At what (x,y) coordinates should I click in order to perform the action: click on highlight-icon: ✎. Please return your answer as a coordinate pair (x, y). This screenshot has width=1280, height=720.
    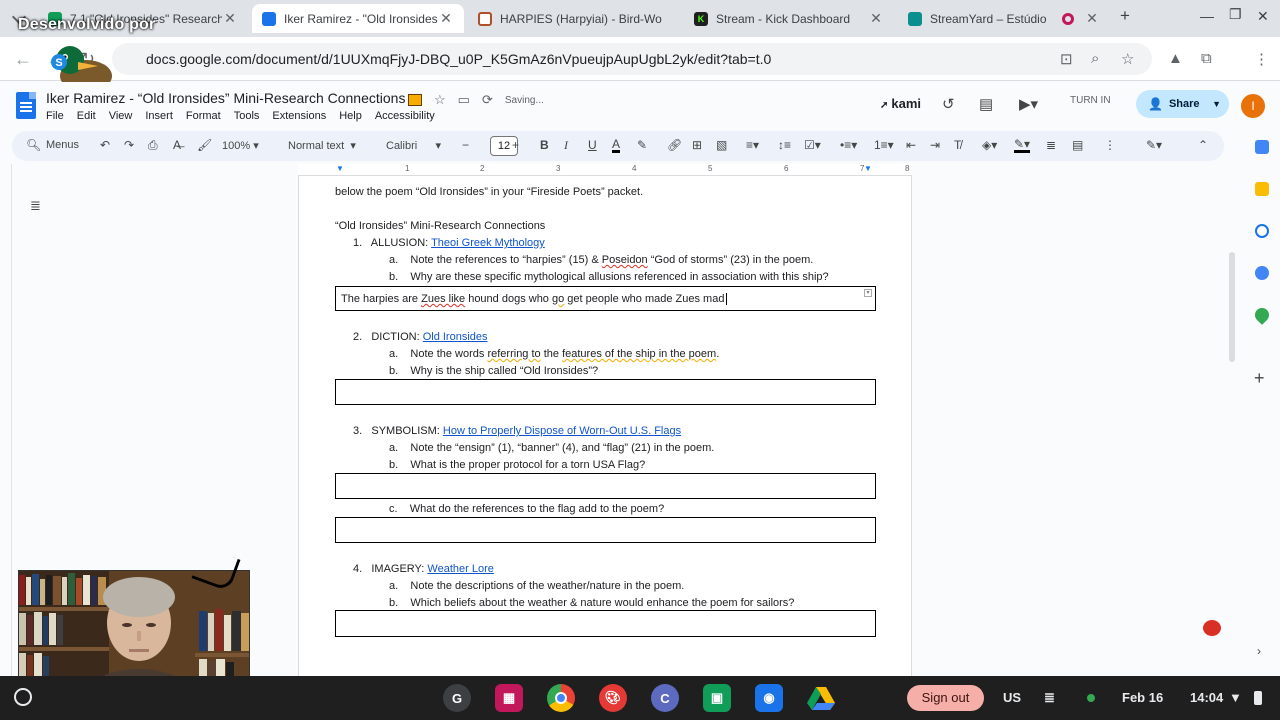
    Looking at the image, I should click on (642, 145).